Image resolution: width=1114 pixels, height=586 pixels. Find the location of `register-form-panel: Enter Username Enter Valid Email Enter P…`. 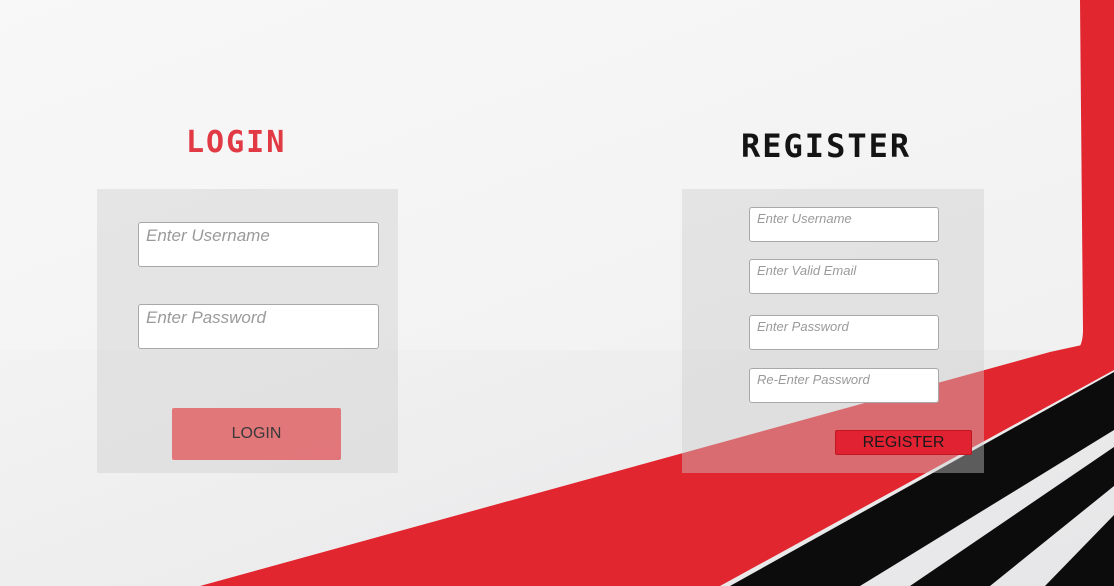

register-form-panel: Enter Username Enter Valid Email Enter P… is located at coordinates (833, 331).